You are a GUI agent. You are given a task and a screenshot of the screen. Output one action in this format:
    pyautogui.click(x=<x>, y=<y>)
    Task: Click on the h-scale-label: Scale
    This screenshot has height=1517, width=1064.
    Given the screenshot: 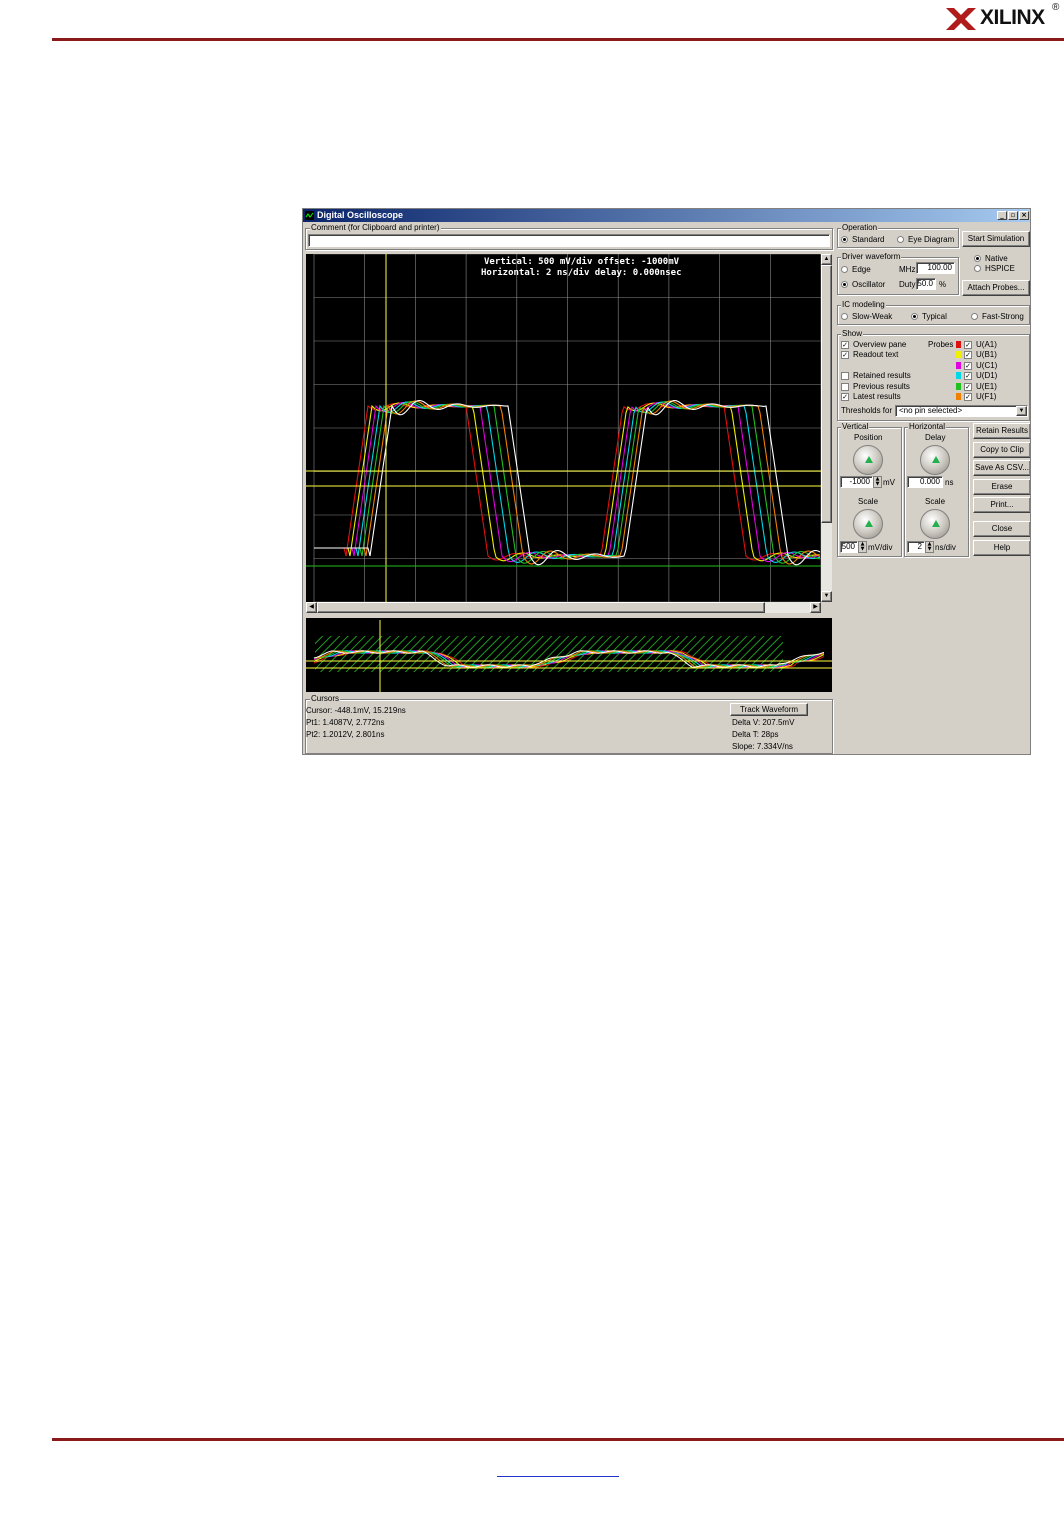 What is the action you would take?
    pyautogui.click(x=935, y=501)
    